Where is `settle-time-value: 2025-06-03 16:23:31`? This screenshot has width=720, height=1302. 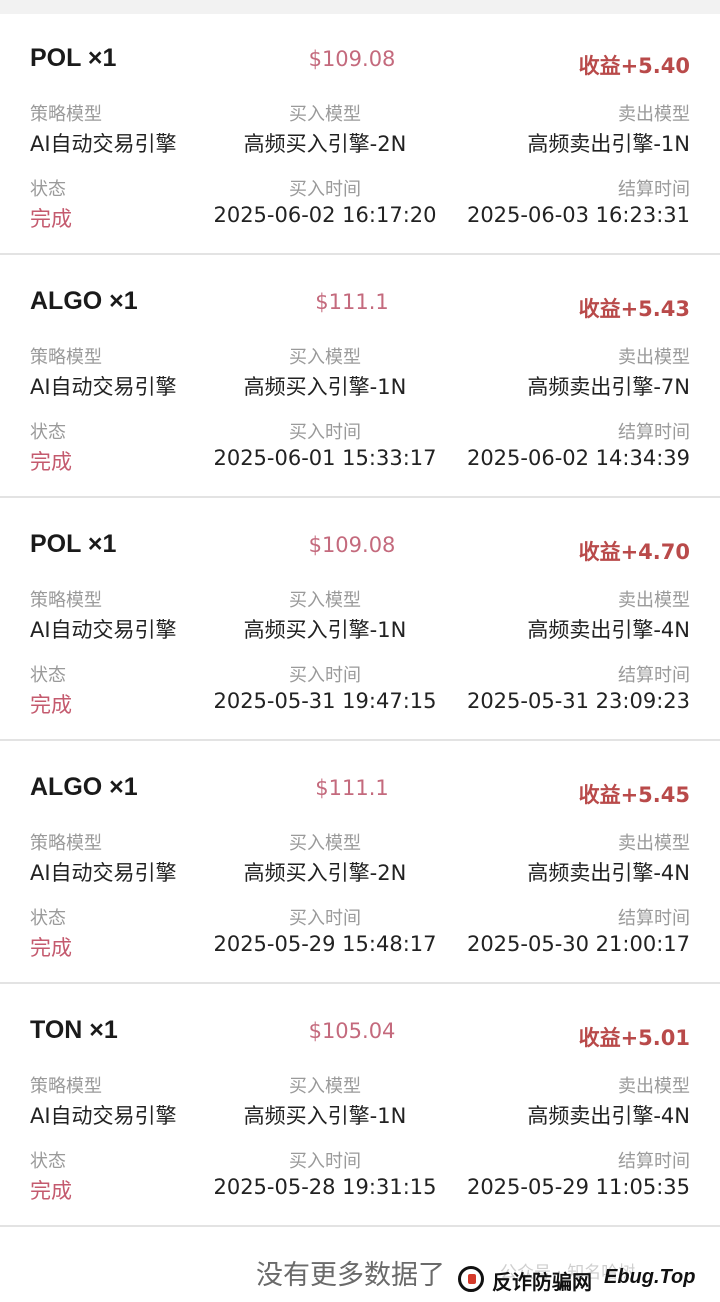 settle-time-value: 2025-06-03 16:23:31 is located at coordinates (578, 215).